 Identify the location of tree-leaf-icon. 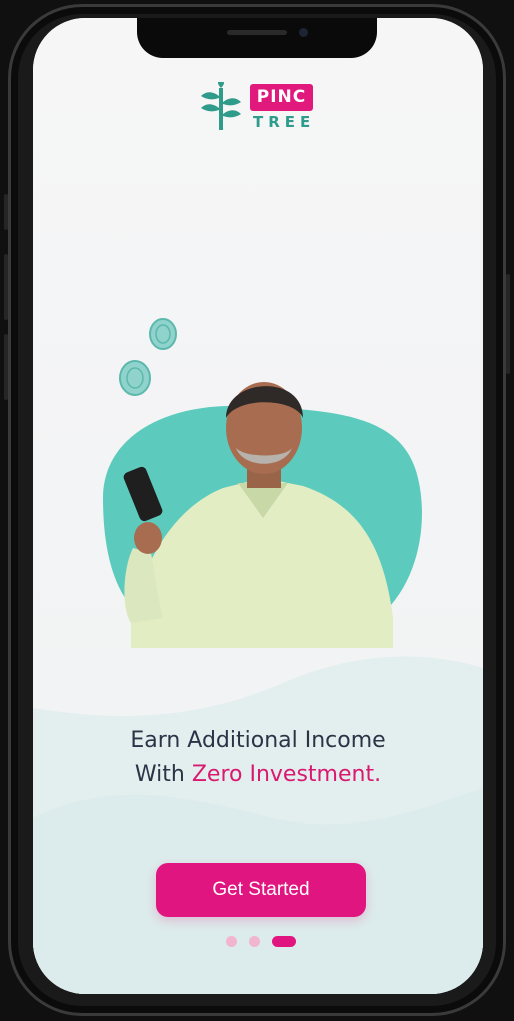
(221, 106).